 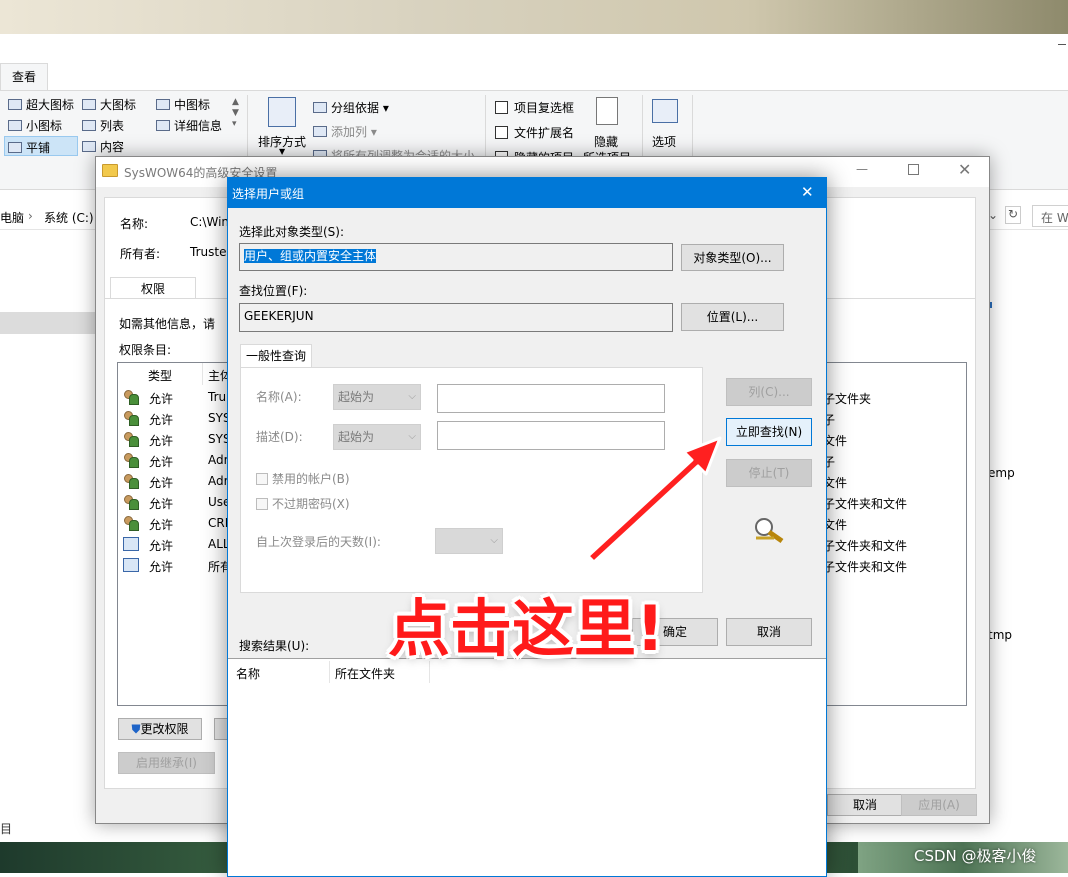 What do you see at coordinates (1013, 215) in the screenshot?
I see `refresh-icon: ↻` at bounding box center [1013, 215].